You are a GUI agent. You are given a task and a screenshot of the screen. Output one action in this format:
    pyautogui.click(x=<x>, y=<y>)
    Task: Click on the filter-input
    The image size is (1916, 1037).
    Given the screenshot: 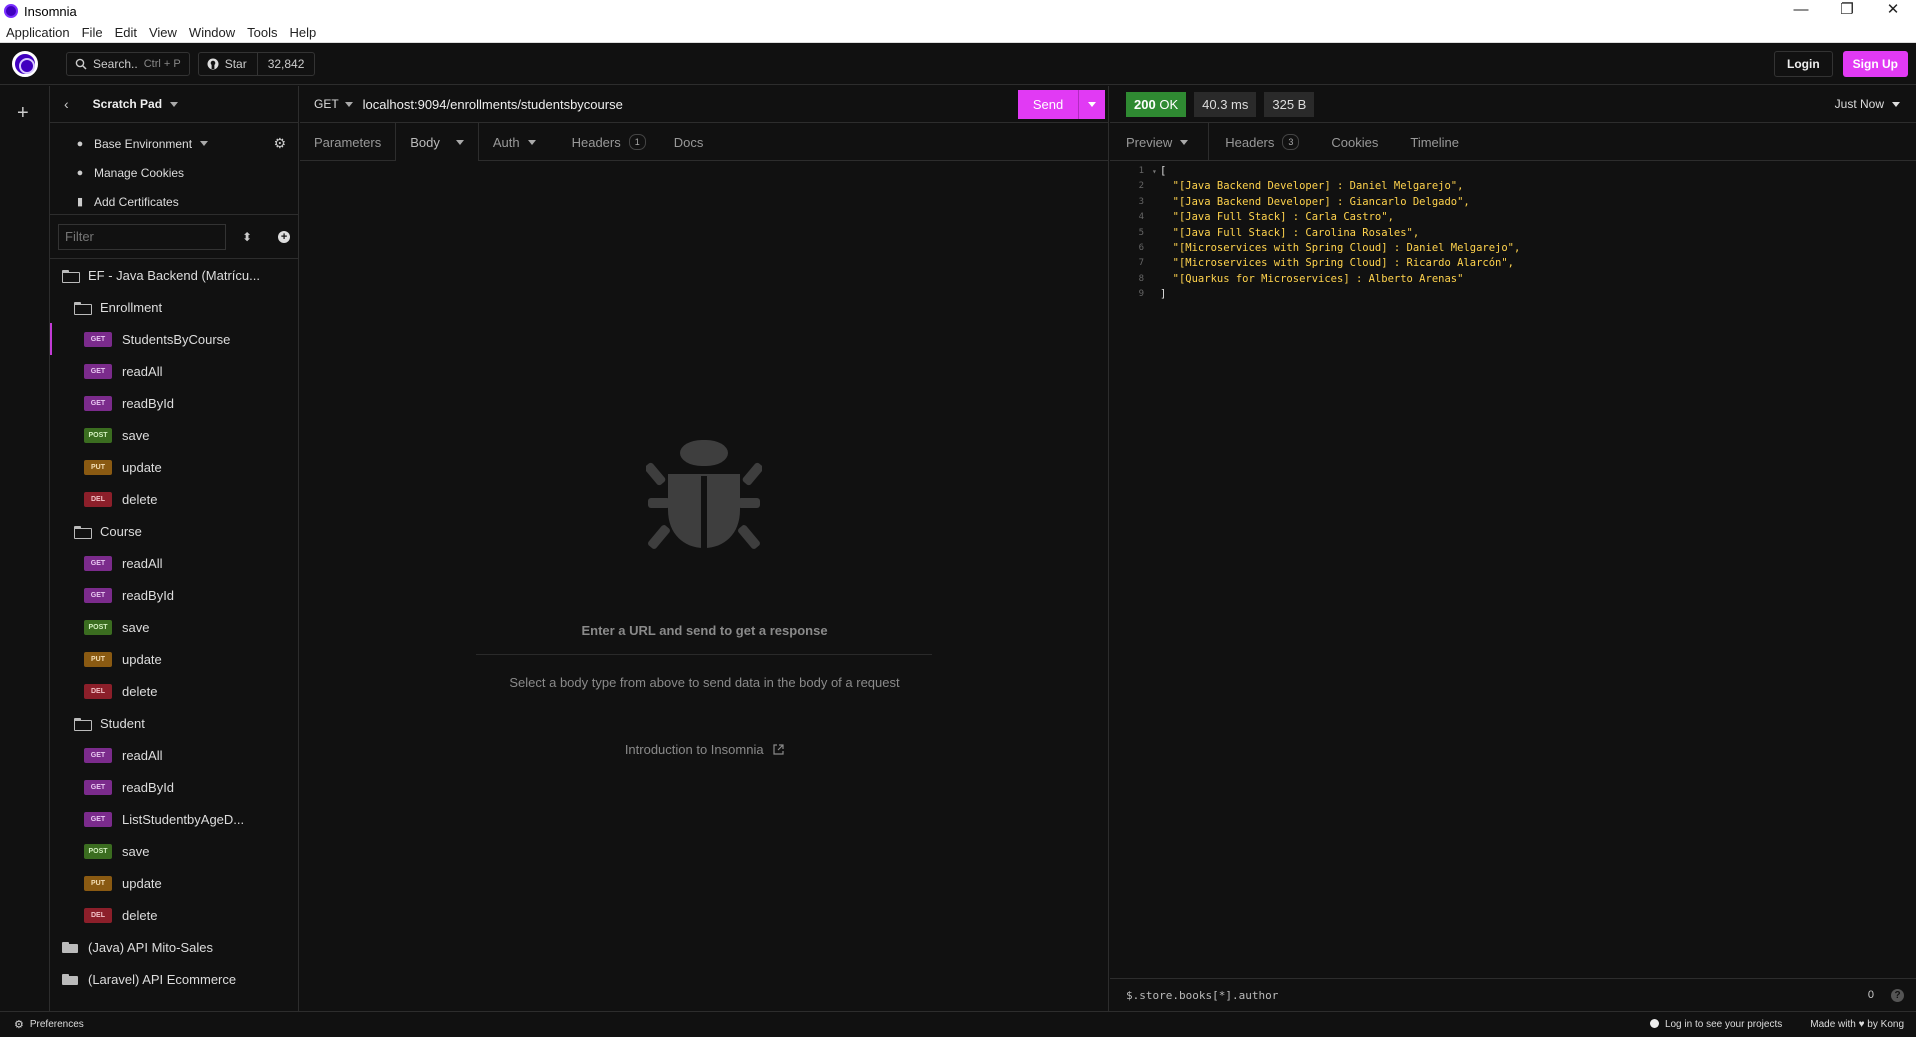 What is the action you would take?
    pyautogui.click(x=142, y=236)
    